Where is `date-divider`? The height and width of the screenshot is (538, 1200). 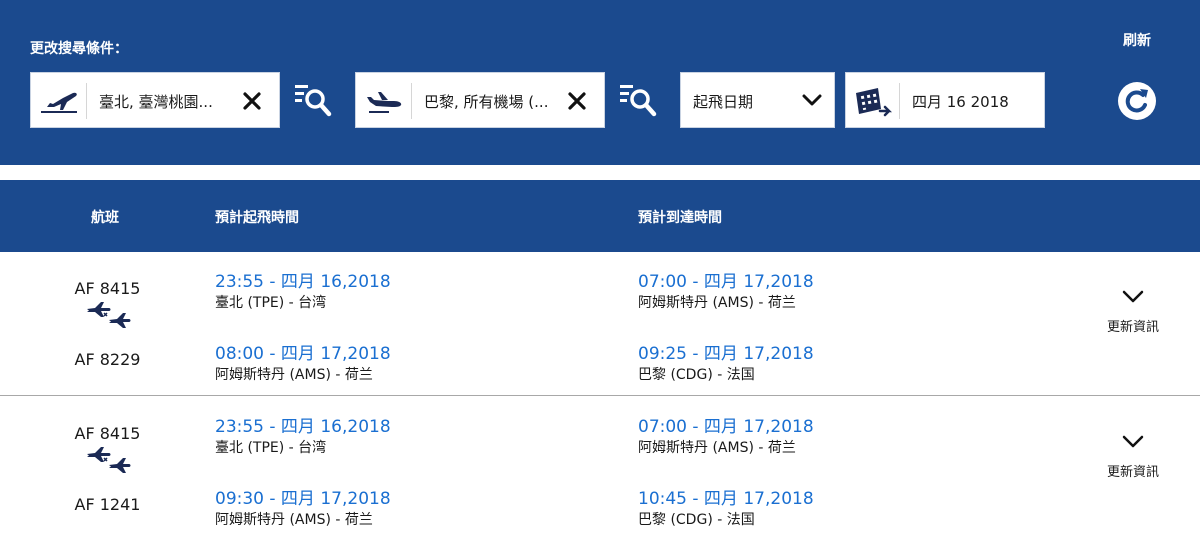
date-divider is located at coordinates (899, 101).